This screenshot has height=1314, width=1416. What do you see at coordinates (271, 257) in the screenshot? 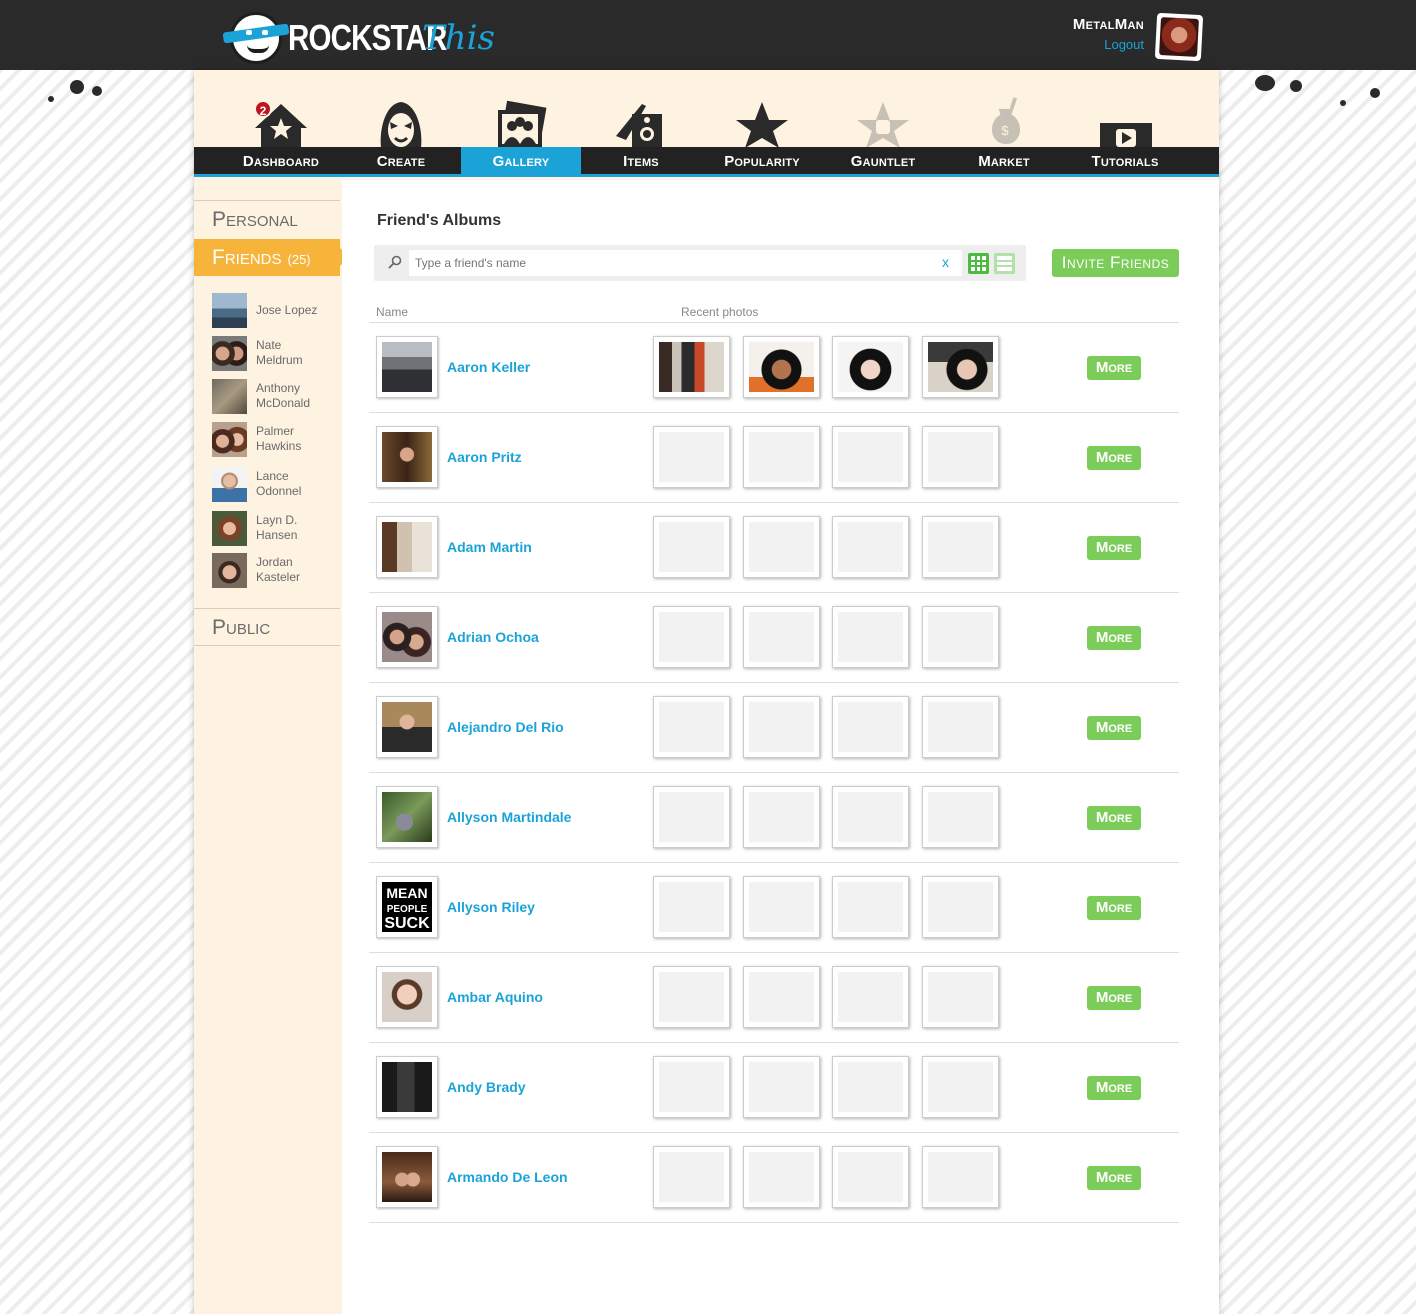
I see `sidebar-friends: Friends (25)` at bounding box center [271, 257].